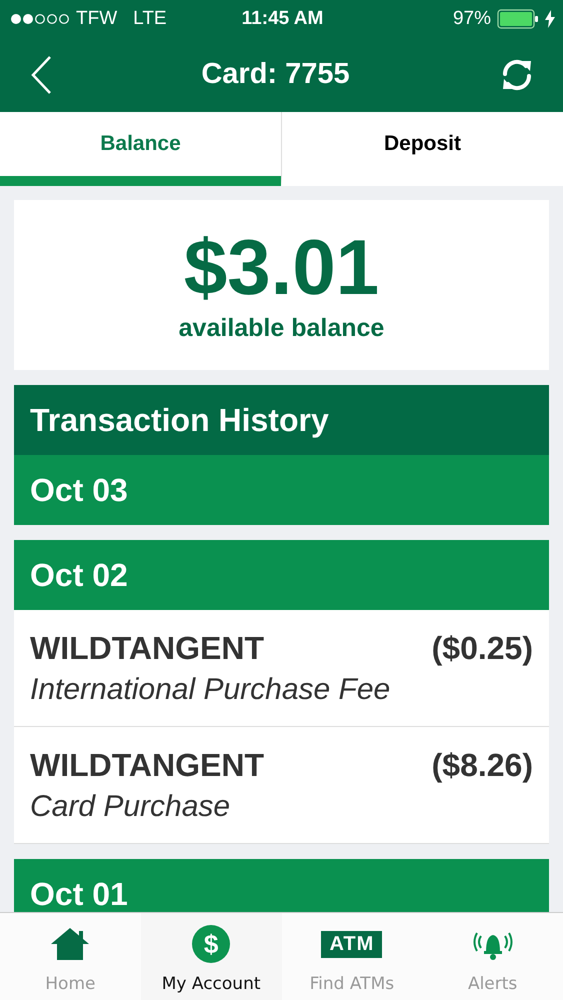  What do you see at coordinates (482, 648) in the screenshot?
I see `transaction-amount: ($0.25)` at bounding box center [482, 648].